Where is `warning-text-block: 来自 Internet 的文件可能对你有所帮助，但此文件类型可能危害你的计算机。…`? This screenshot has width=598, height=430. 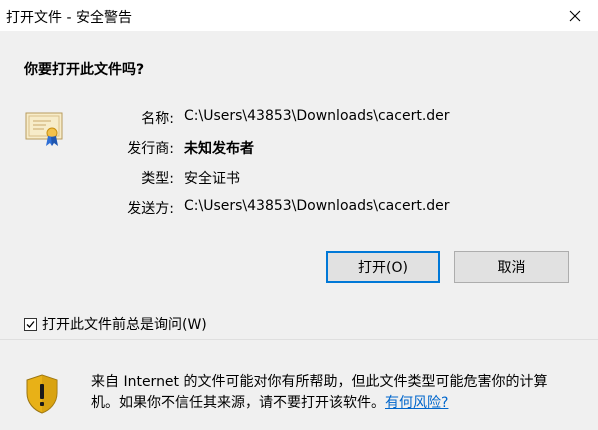 warning-text-block: 来自 Internet 的文件可能对你有所帮助，但此文件类型可能危害你的计算机。… is located at coordinates (331, 393).